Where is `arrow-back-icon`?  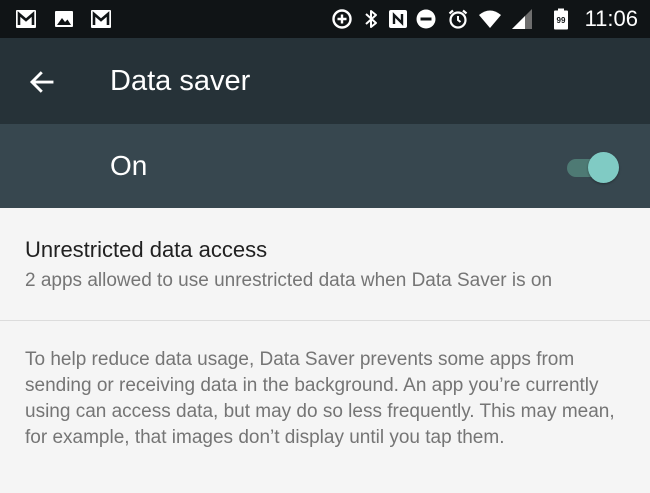
arrow-back-icon is located at coordinates (41, 82).